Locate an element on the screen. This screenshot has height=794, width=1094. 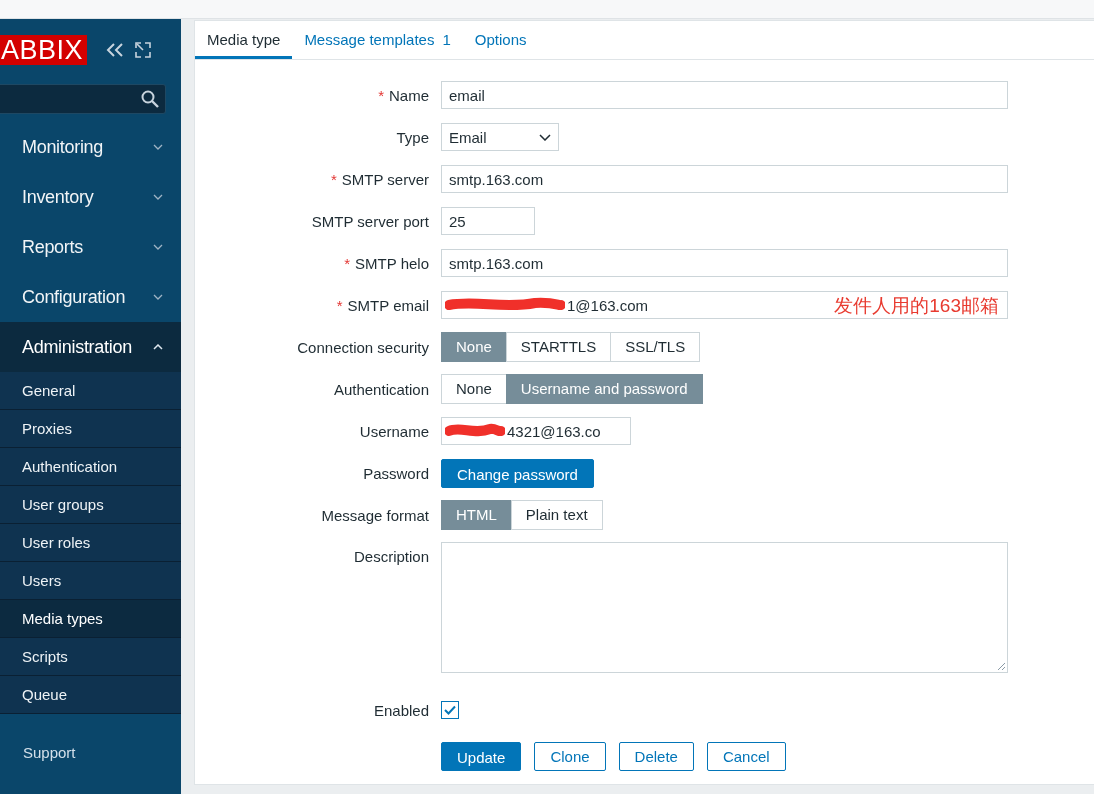
segment-option: None is located at coordinates (474, 389).